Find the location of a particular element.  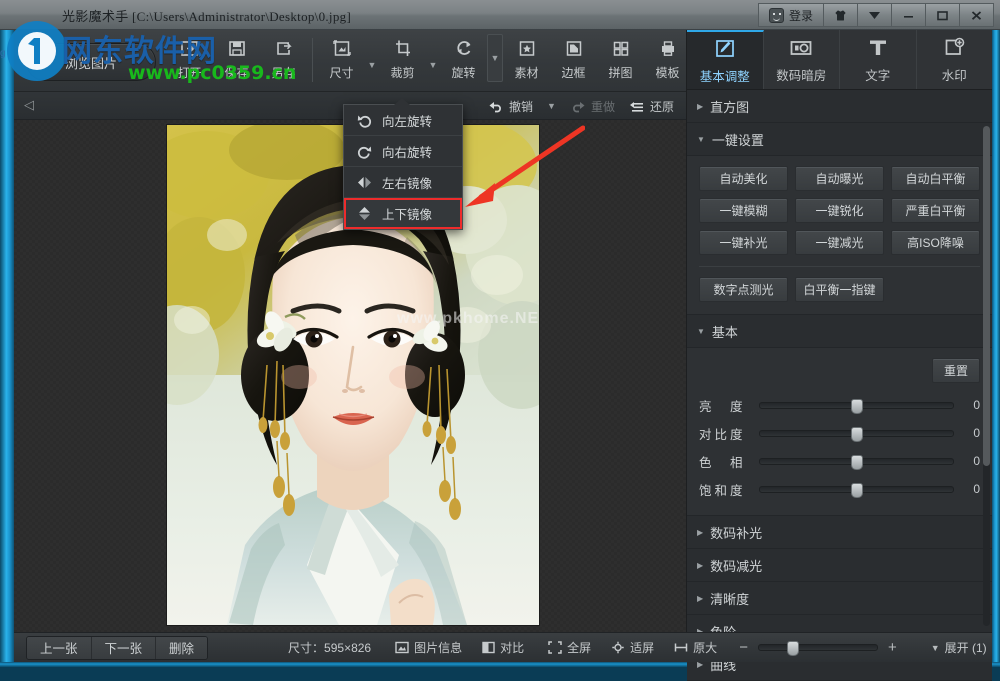

slider-hue-knob is located at coordinates (856, 462).